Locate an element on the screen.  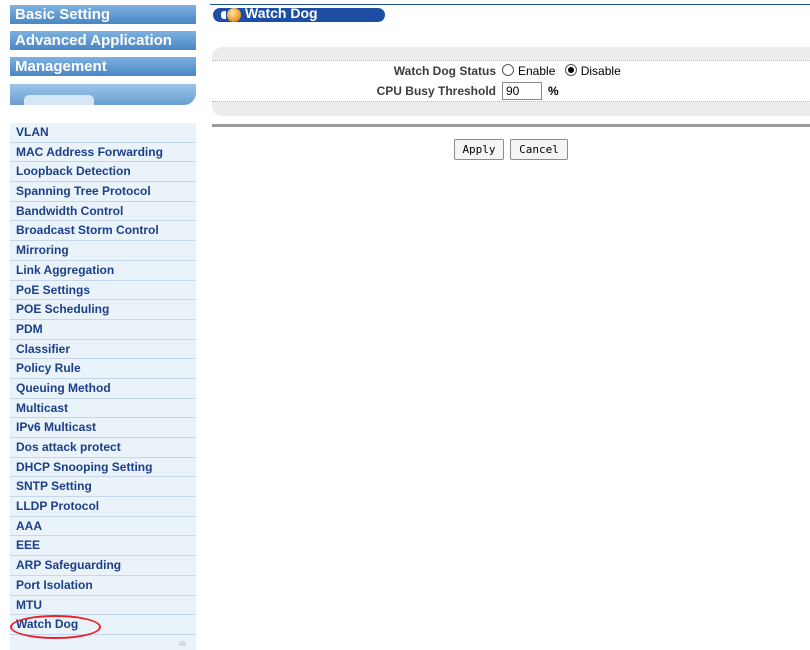
sidebar-item-policy-rule: Policy Rule is located at coordinates (103, 369).